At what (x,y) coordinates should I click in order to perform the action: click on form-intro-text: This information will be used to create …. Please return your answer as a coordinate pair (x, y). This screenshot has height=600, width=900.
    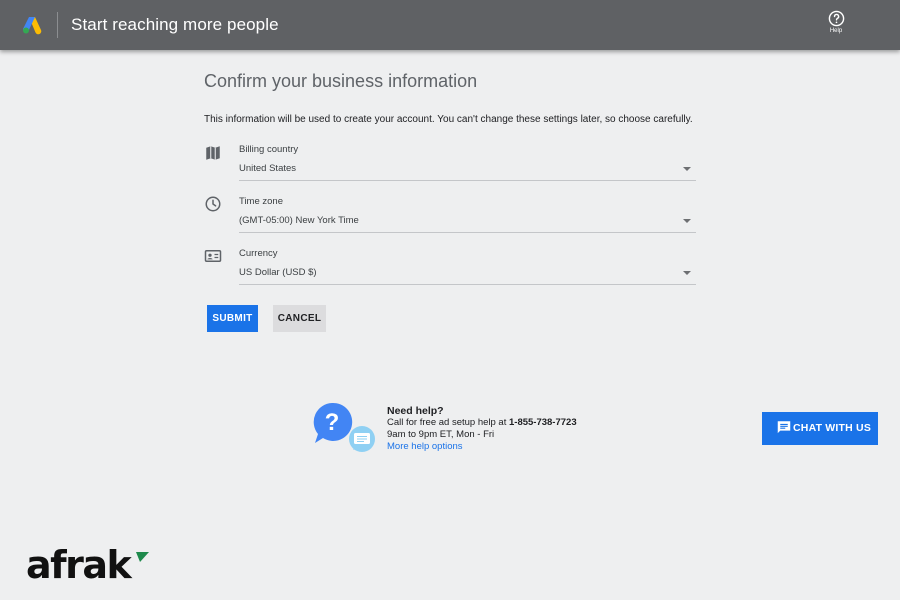
    Looking at the image, I should click on (448, 119).